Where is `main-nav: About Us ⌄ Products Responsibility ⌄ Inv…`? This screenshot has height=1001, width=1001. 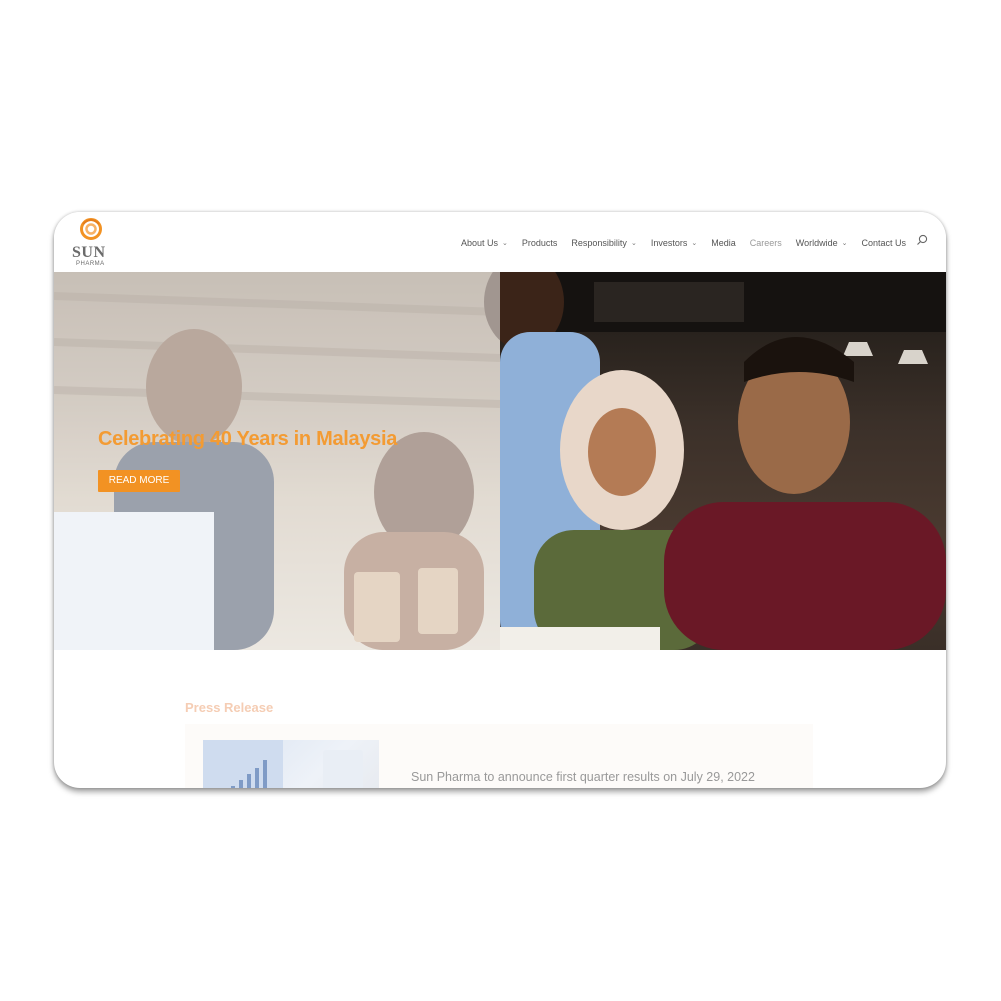
main-nav: About Us ⌄ Products Responsibility ⌄ Inv… is located at coordinates (676, 243).